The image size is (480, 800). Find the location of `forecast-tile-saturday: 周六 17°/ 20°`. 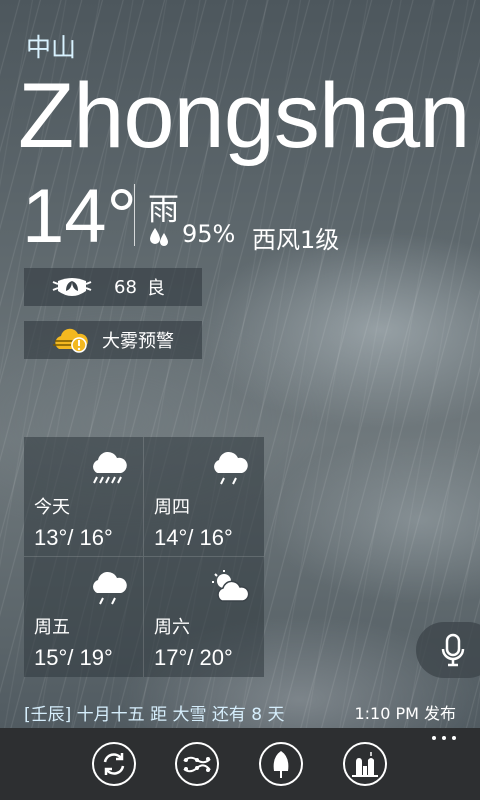

forecast-tile-saturday: 周六 17°/ 20° is located at coordinates (204, 617).